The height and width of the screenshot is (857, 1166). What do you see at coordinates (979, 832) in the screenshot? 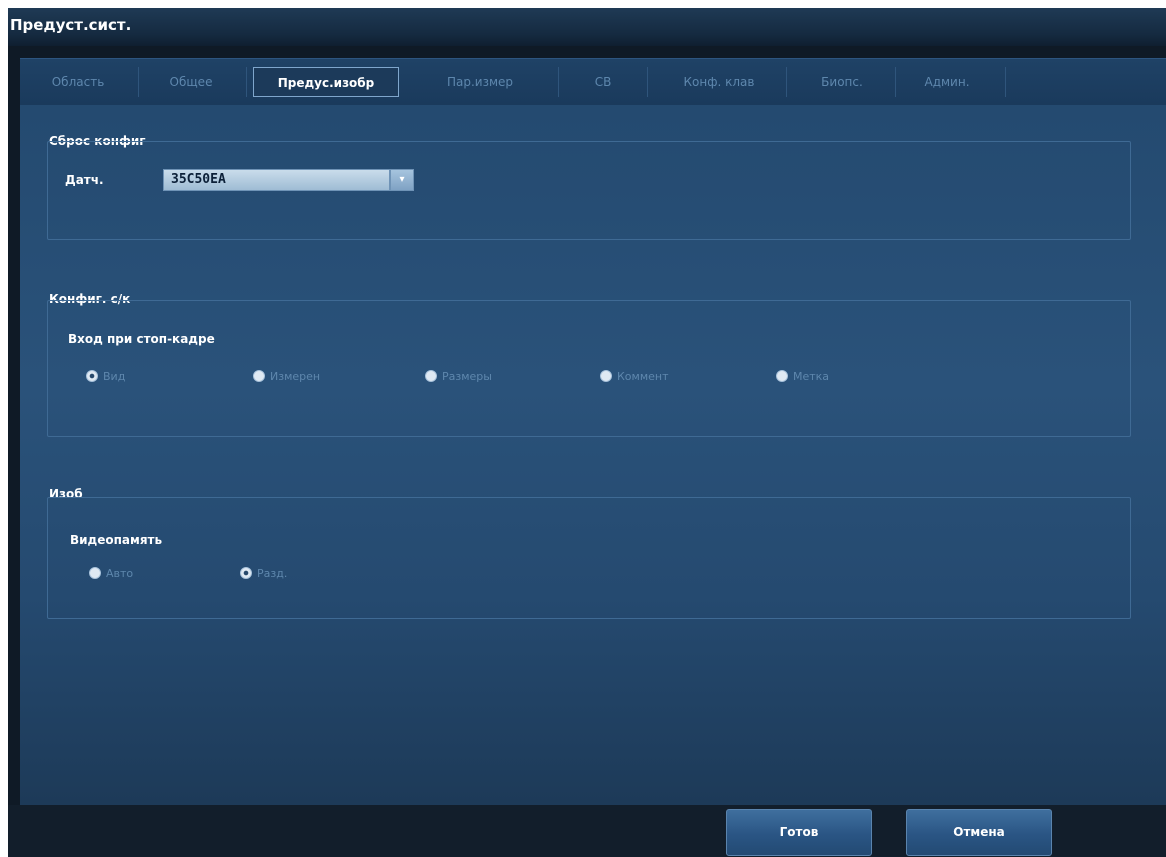
I see `cancel-button: Отмена` at bounding box center [979, 832].